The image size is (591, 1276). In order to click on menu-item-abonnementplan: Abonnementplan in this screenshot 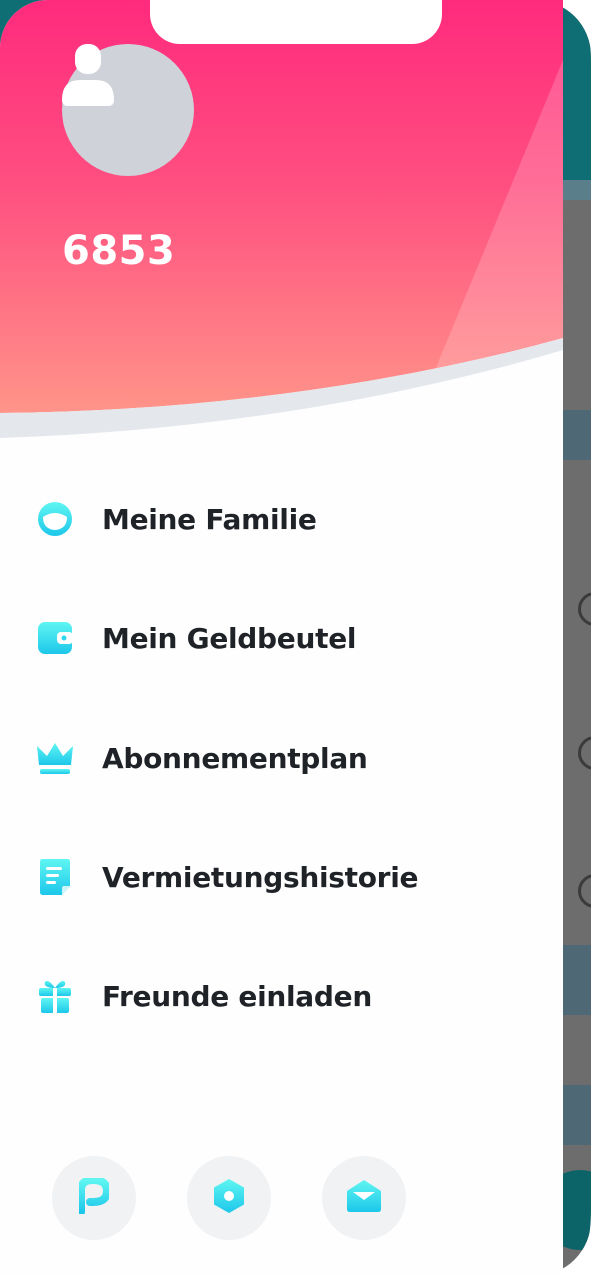, I will do `click(280, 758)`.